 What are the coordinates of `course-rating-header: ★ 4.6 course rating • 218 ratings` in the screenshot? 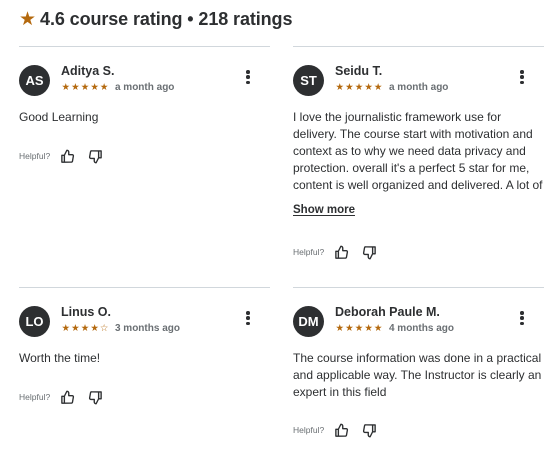 It's located at (155, 19).